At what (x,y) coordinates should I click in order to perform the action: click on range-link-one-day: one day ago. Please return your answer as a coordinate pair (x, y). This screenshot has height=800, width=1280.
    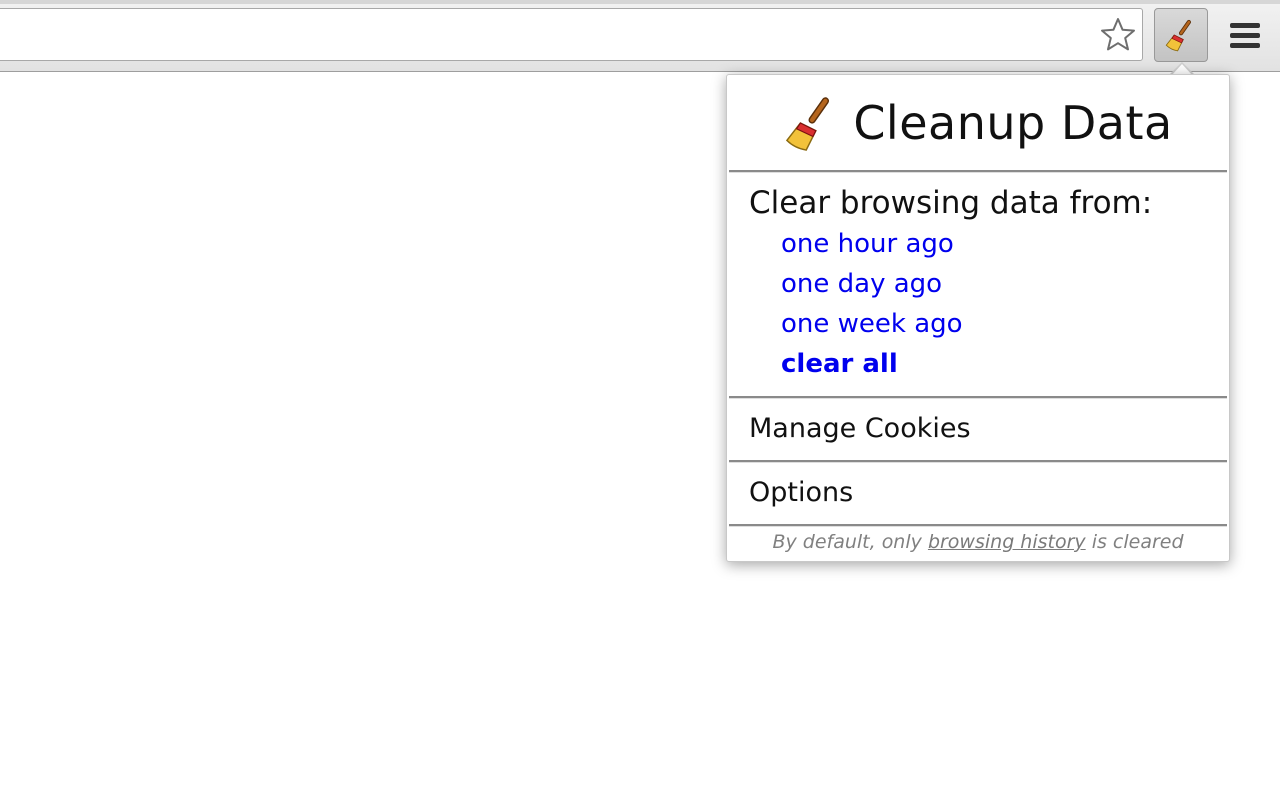
    Looking at the image, I should click on (861, 284).